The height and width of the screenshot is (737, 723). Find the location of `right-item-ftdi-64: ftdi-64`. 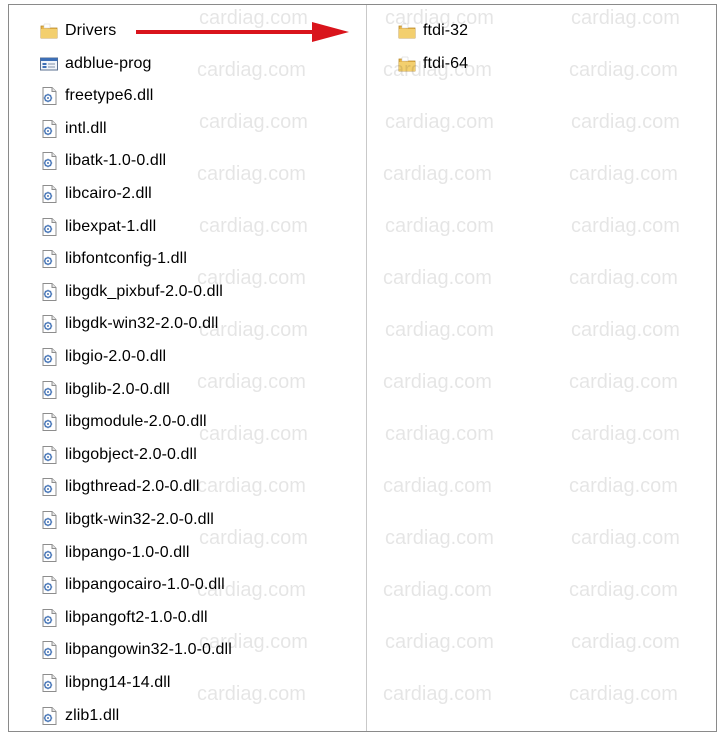

right-item-ftdi-64: ftdi-64 is located at coordinates (432, 64).